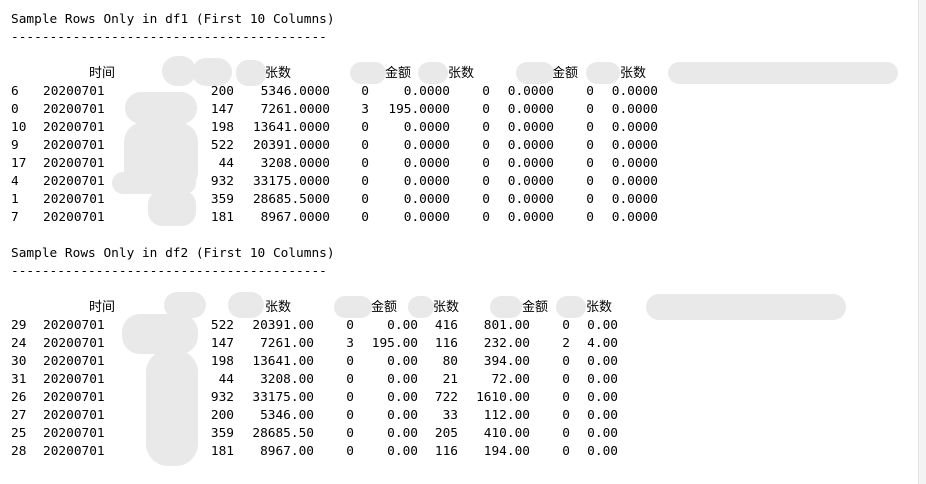 Image resolution: width=926 pixels, height=484 pixels. Describe the element at coordinates (283, 325) in the screenshot. I see `table-cell: 20391.00` at that location.